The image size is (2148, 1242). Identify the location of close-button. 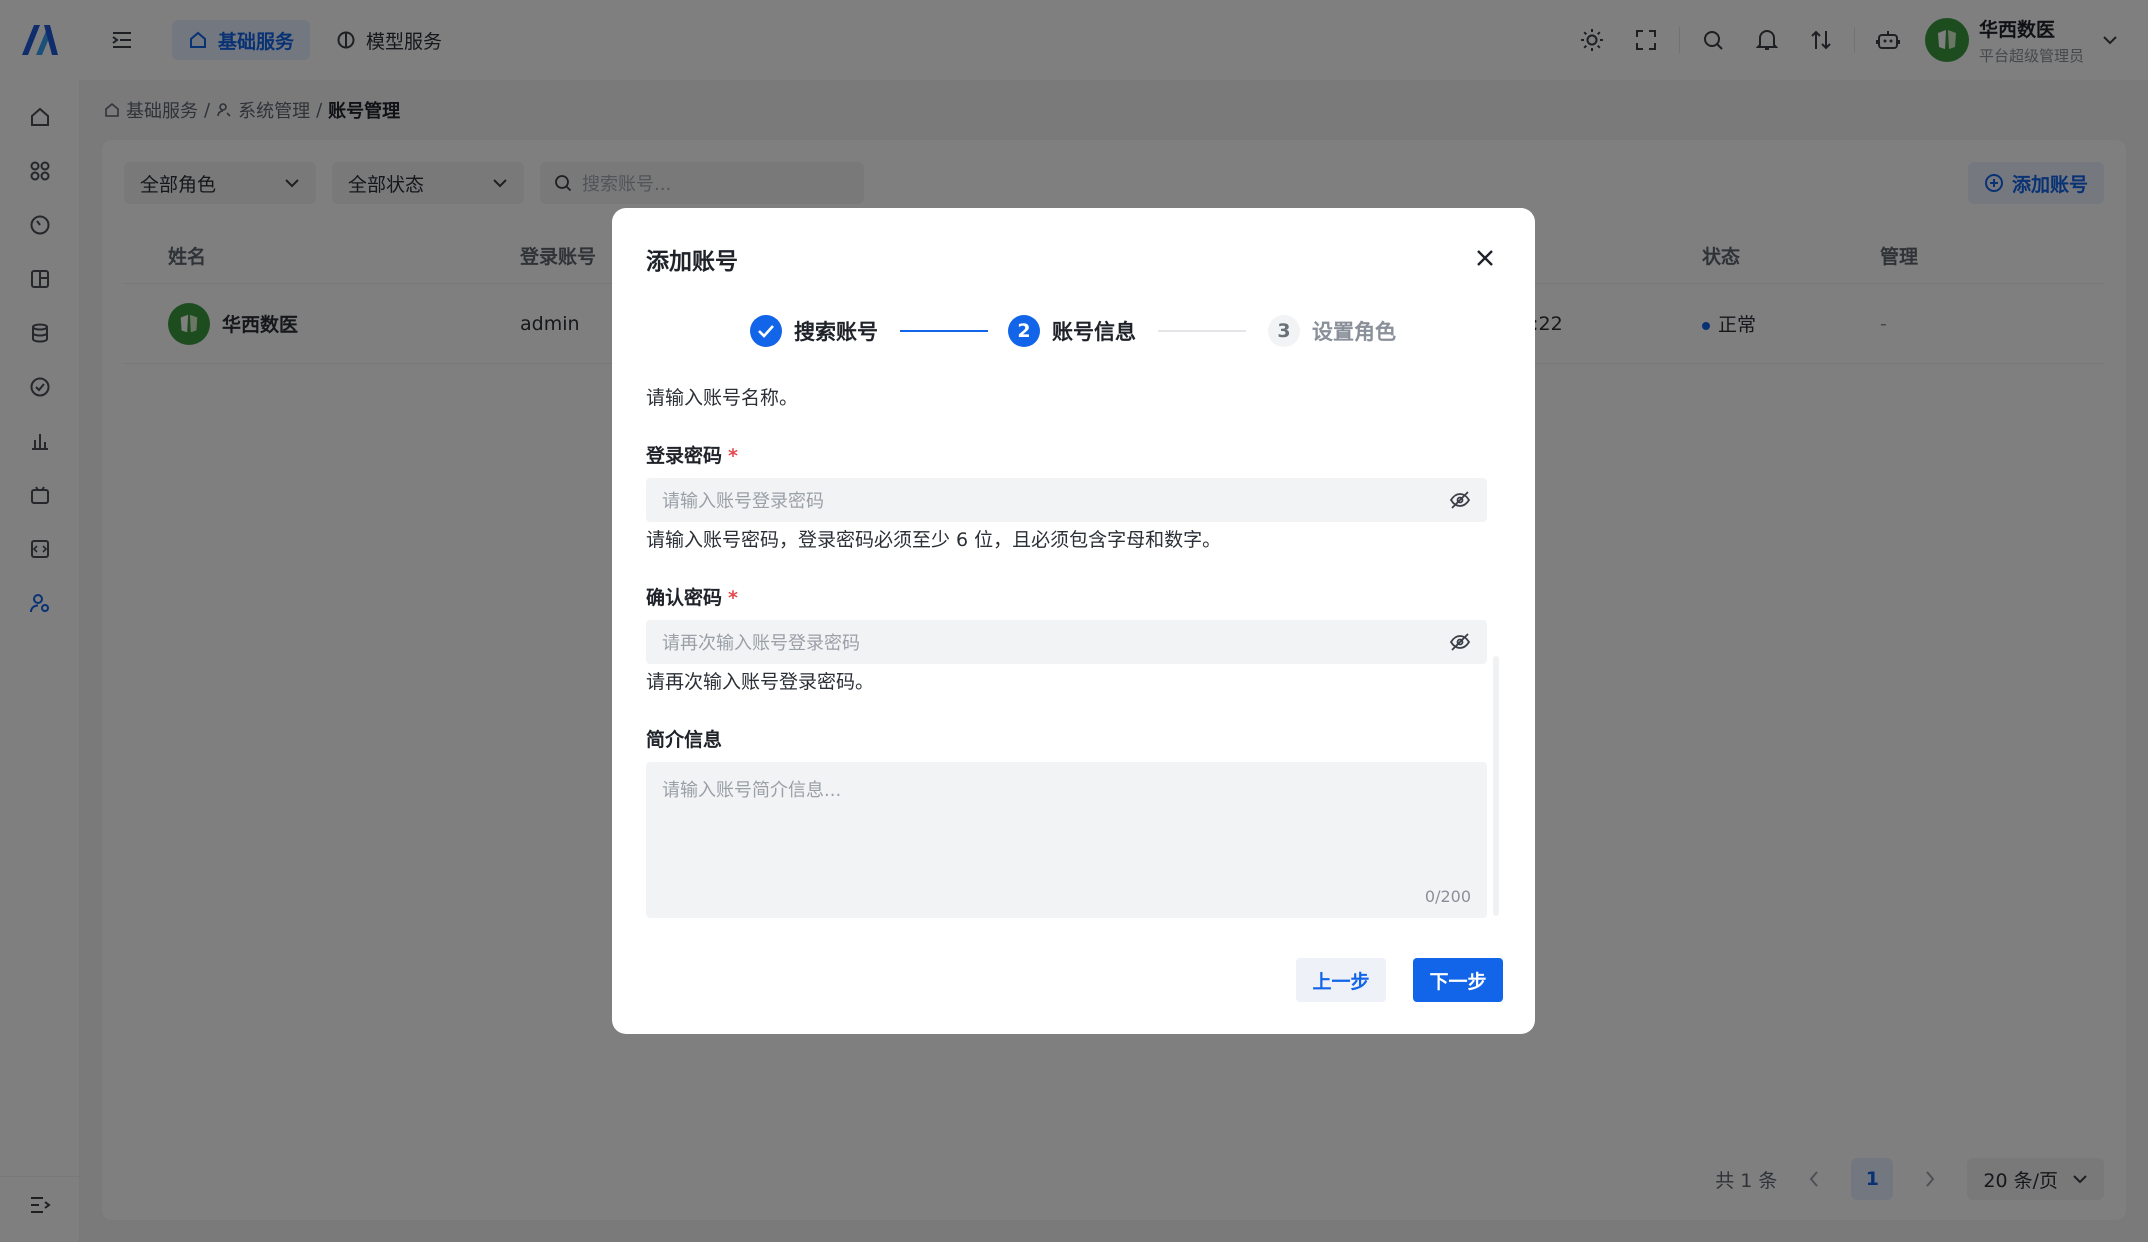
(1485, 258).